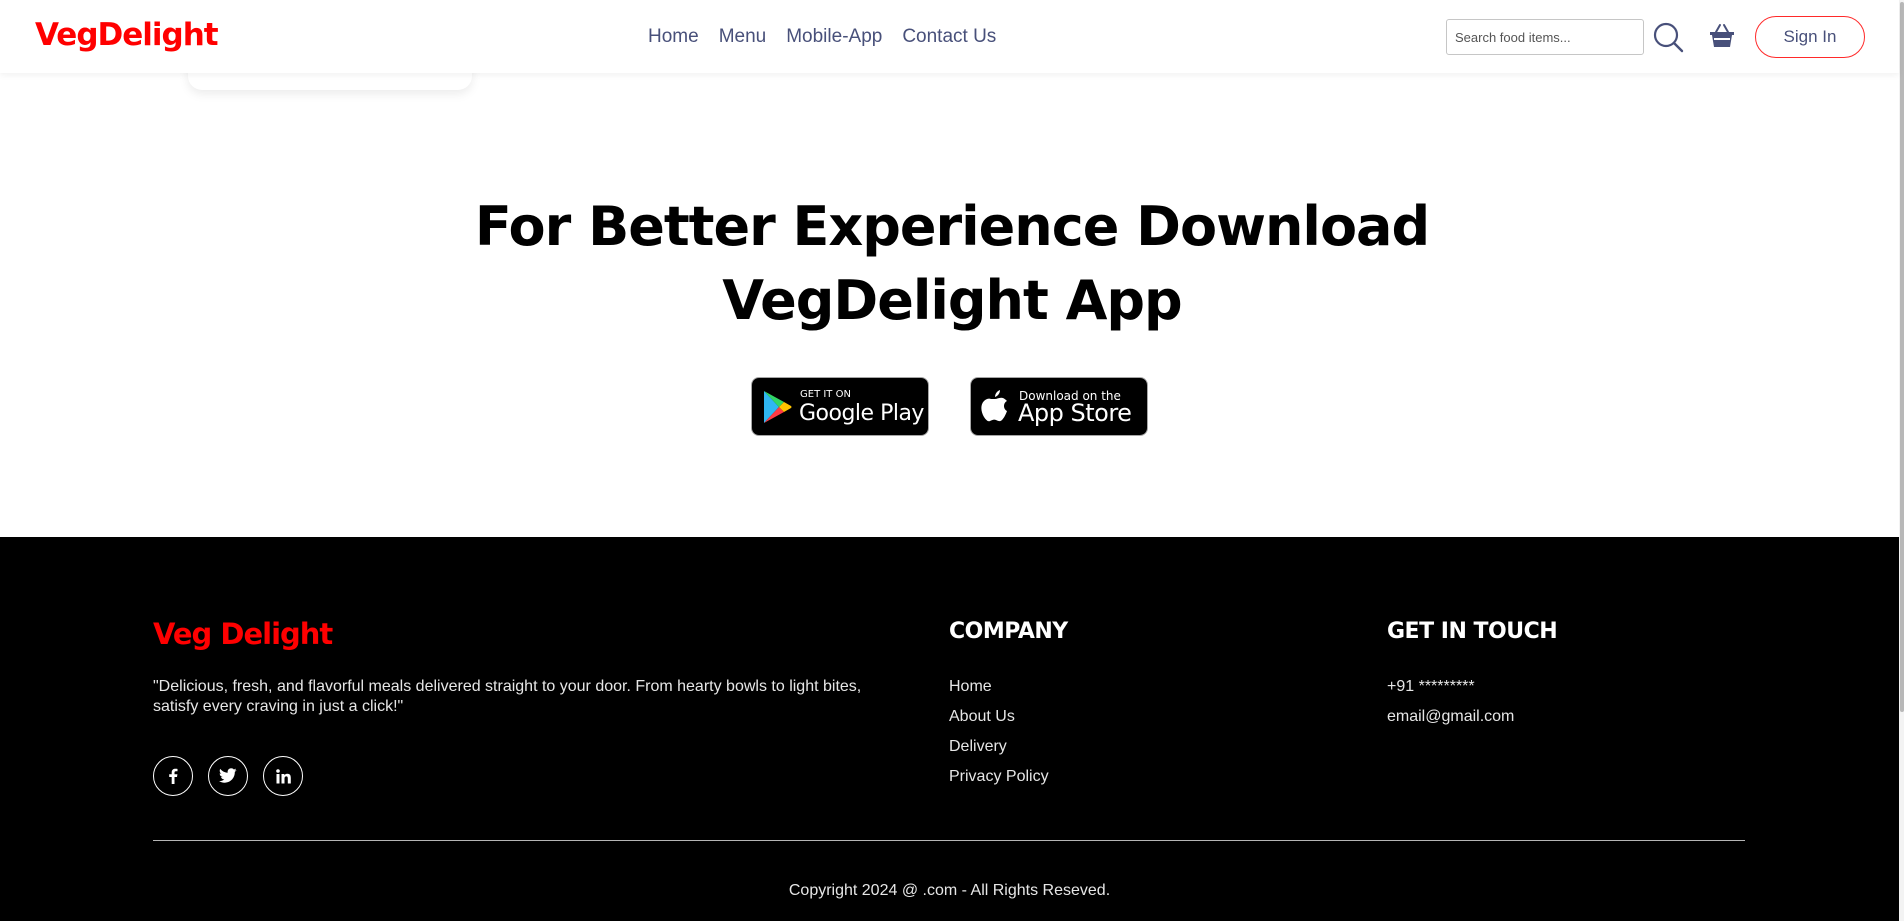 Image resolution: width=1904 pixels, height=921 pixels. I want to click on download-heading-line2: VegDelight App, so click(952, 300).